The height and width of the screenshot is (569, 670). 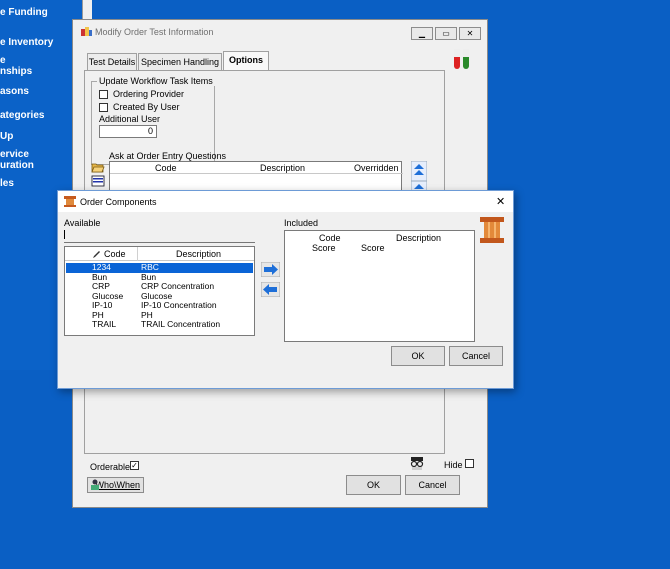 What do you see at coordinates (134, 465) in the screenshot?
I see `orderable-checkbox: ✓` at bounding box center [134, 465].